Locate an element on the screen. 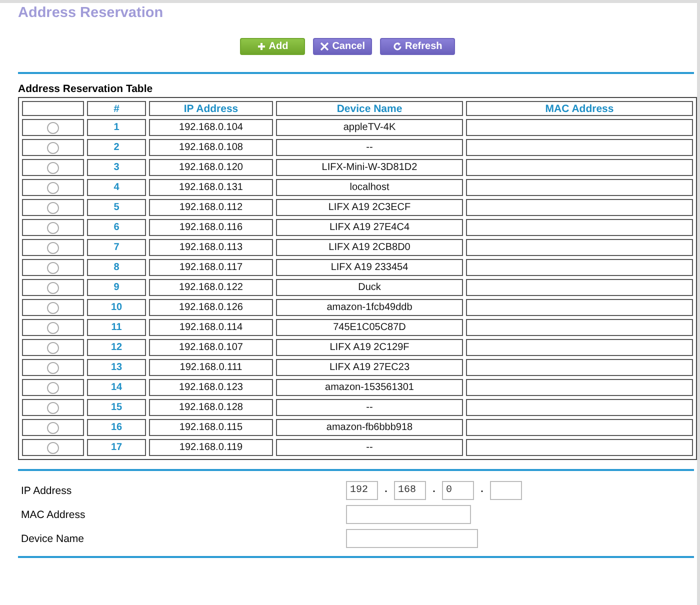  table-caption: Address Reservation Table is located at coordinates (86, 89).